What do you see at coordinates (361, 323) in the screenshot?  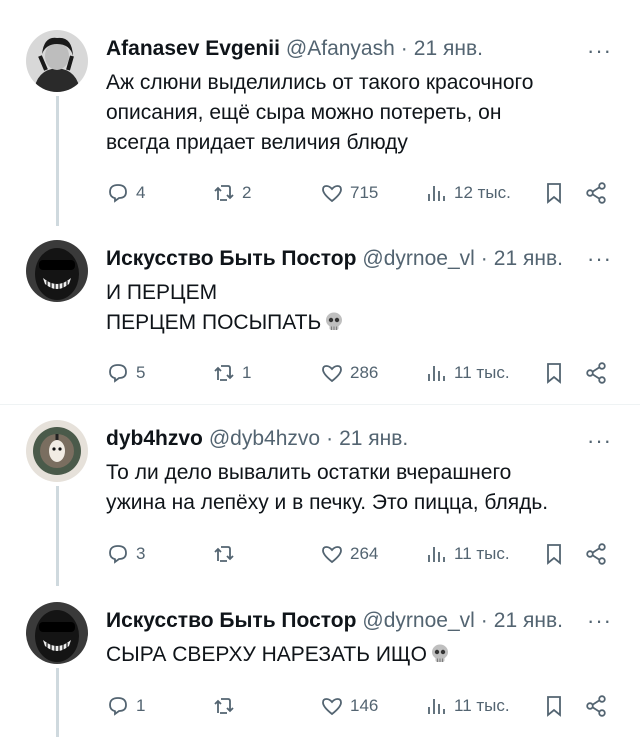 I see `text-line: ПЕРЦЕМ ПОСЫПАТЬ` at bounding box center [361, 323].